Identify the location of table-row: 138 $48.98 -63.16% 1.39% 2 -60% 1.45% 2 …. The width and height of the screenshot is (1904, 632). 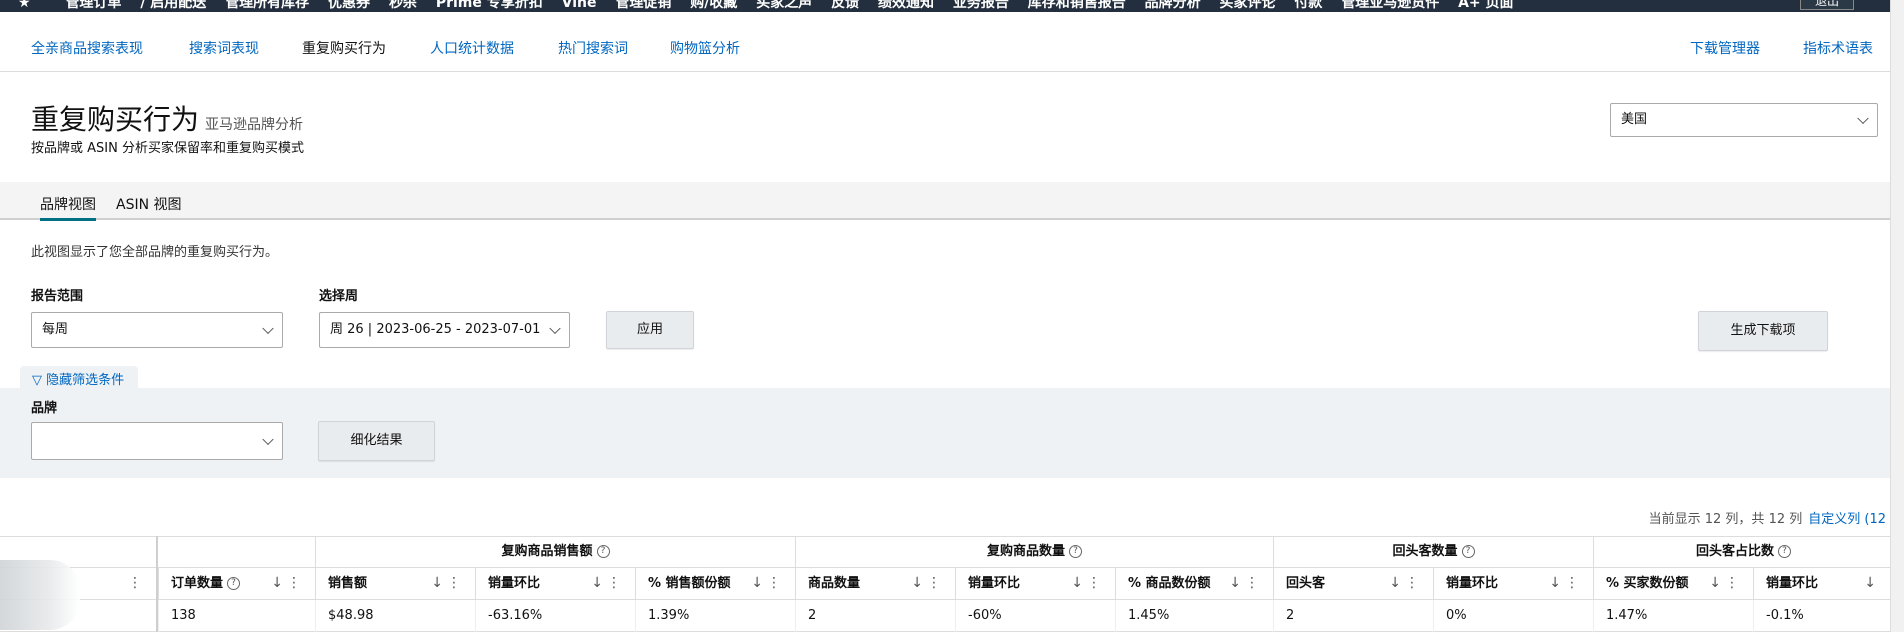
(945, 616).